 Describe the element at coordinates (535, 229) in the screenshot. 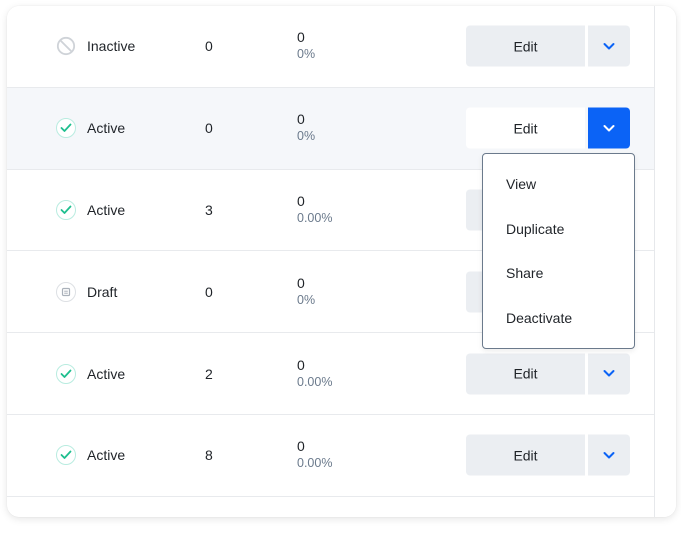

I see `menu-item-duplicate: Duplicate` at that location.